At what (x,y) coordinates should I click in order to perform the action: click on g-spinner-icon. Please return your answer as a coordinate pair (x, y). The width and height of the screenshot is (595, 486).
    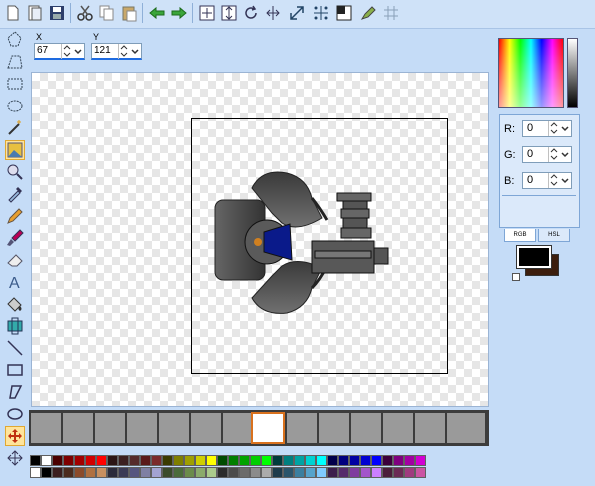
    Looking at the image, I should click on (559, 154).